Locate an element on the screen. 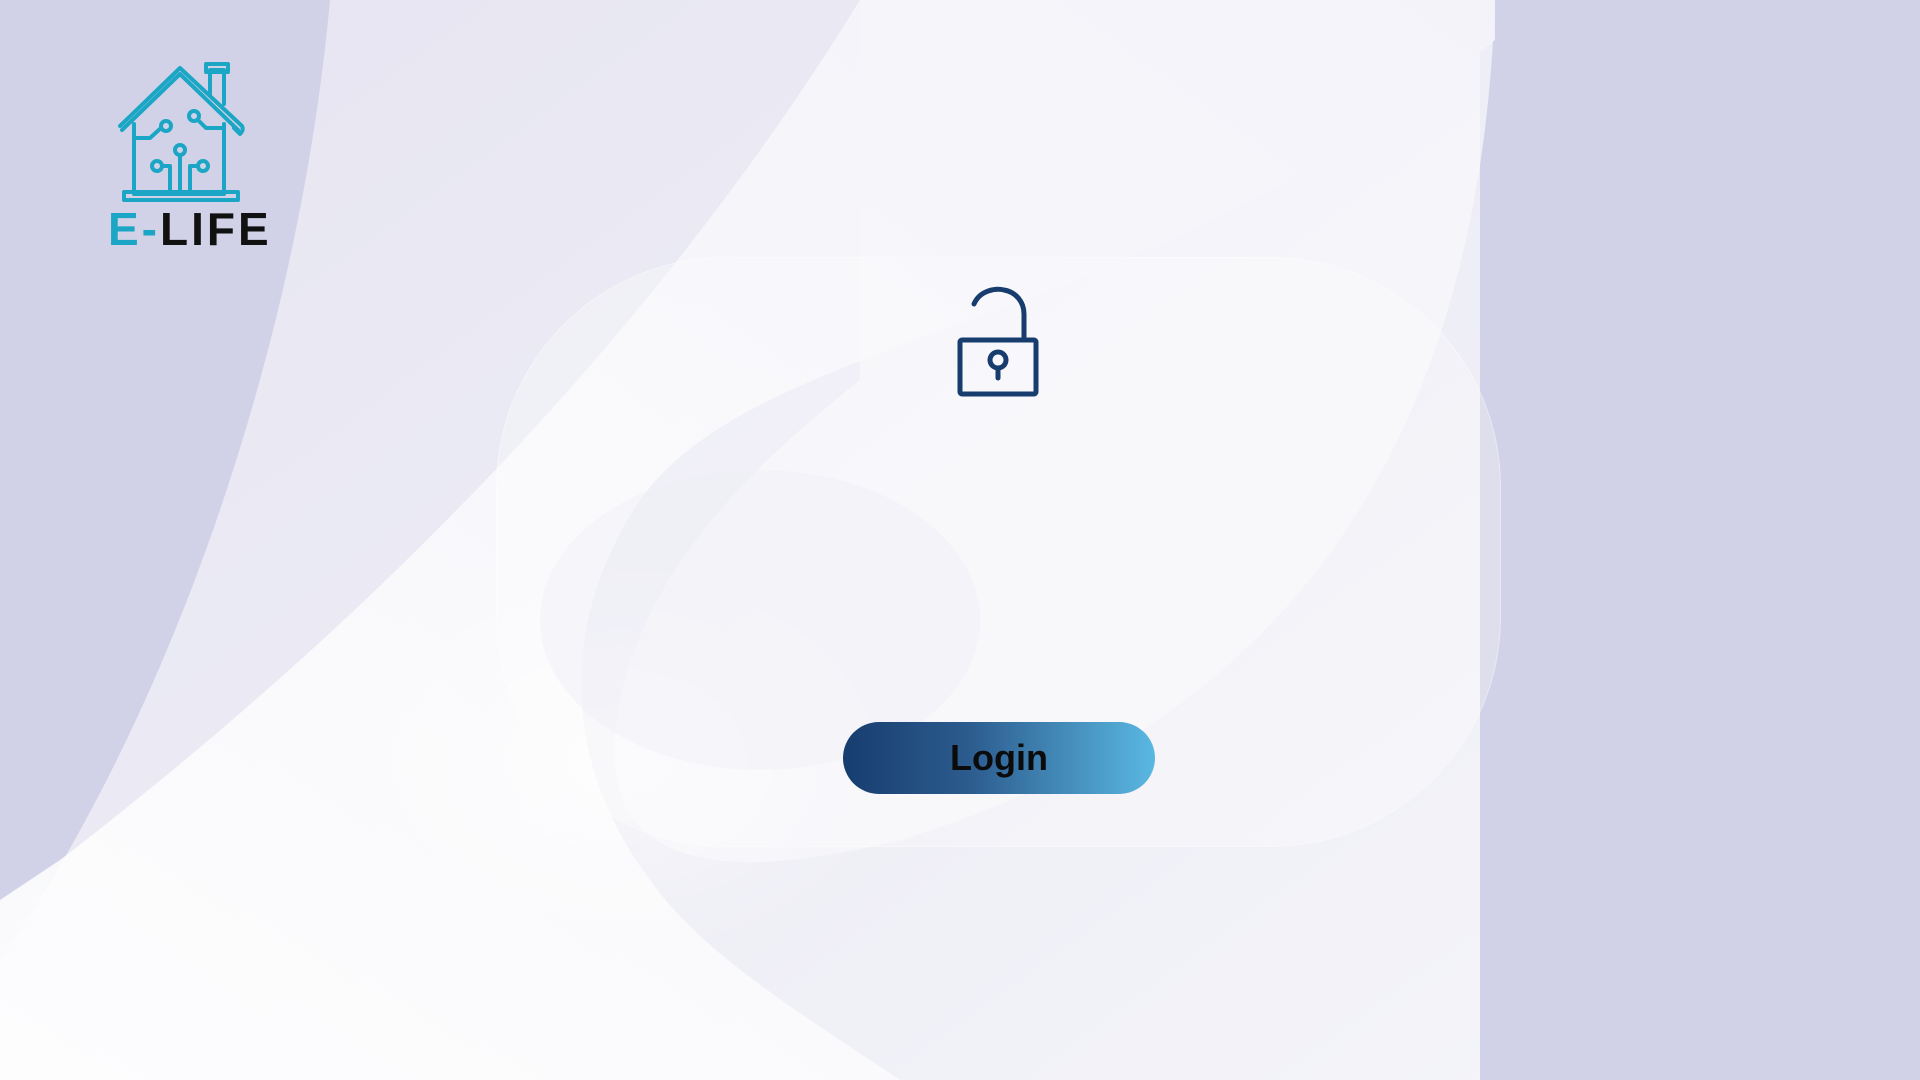 This screenshot has width=1920, height=1080. elife-logo: E-LIFE is located at coordinates (188, 157).